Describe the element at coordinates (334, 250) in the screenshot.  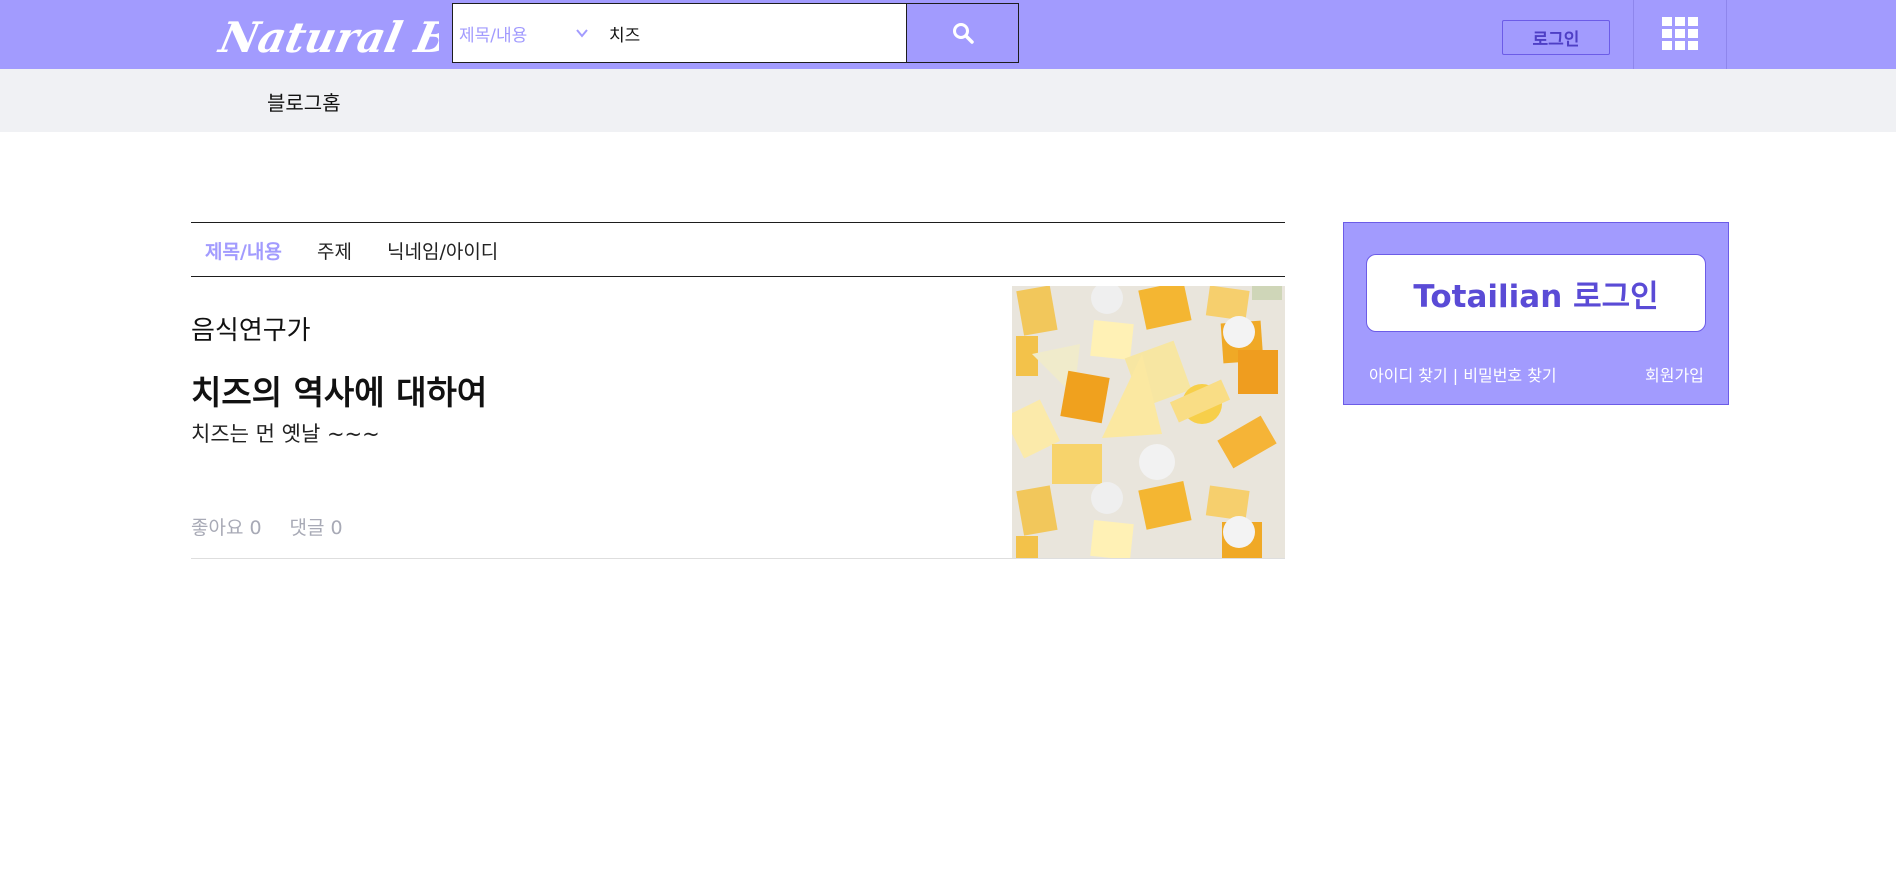
I see `tab-topic: 주제` at that location.